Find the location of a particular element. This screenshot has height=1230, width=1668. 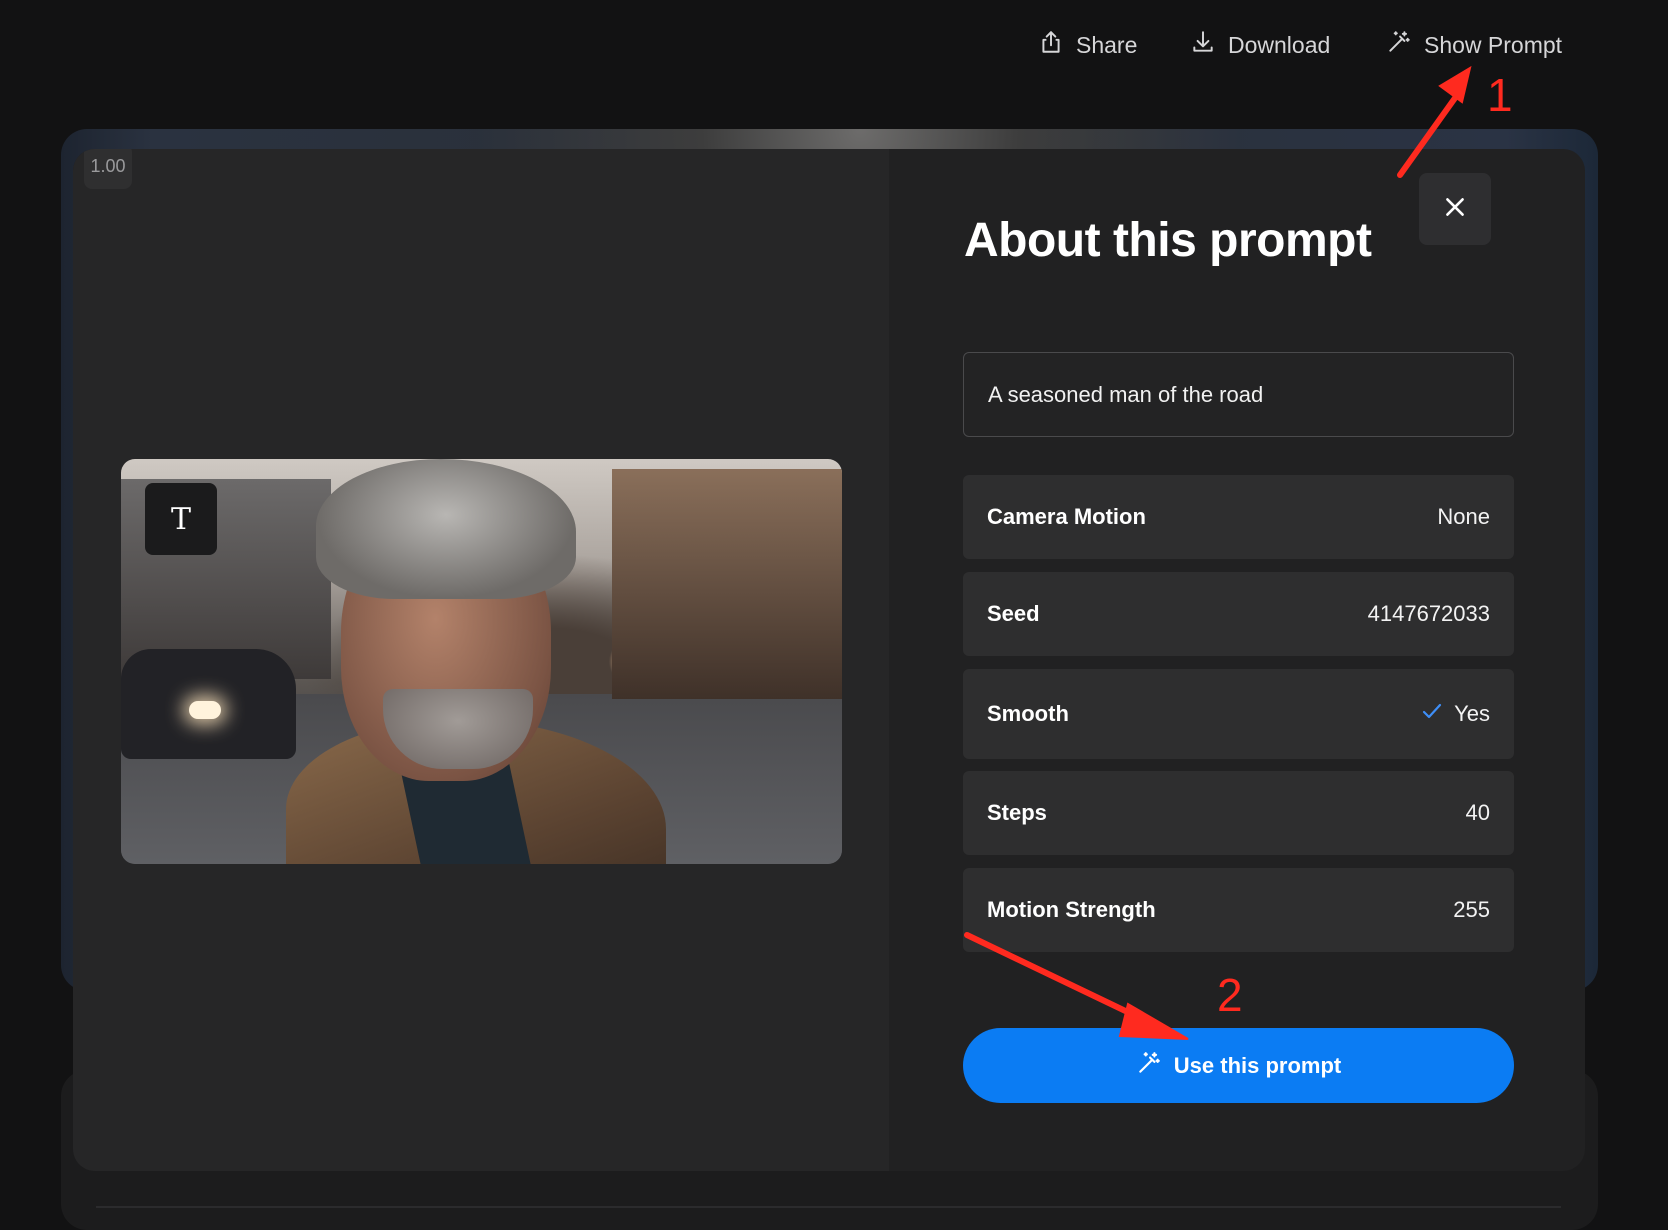

show-prompt-button: Show Prompt is located at coordinates (1474, 45).